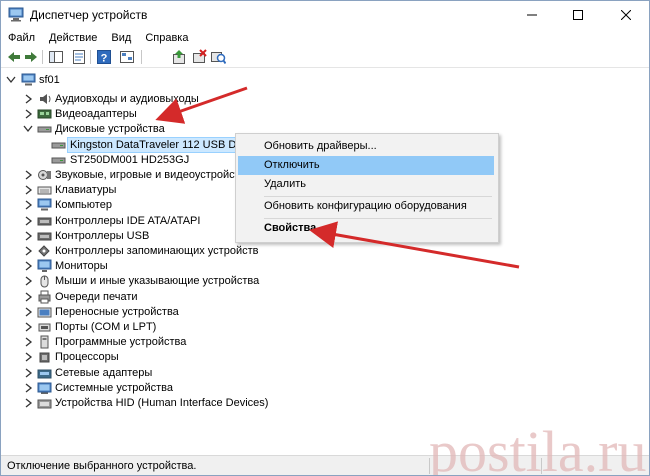 This screenshot has width=650, height=476. I want to click on usb-controller-icon, so click(44, 236).